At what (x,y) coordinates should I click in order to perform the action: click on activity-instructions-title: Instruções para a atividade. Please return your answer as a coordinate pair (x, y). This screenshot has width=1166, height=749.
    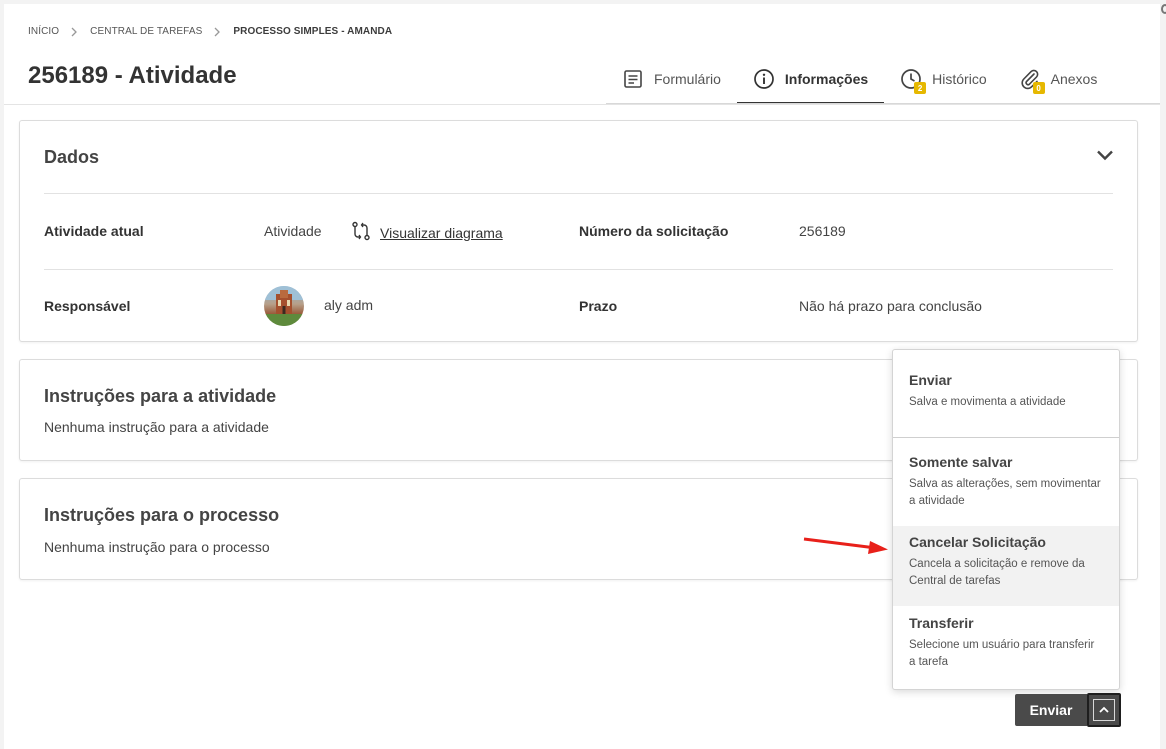
    Looking at the image, I should click on (160, 396).